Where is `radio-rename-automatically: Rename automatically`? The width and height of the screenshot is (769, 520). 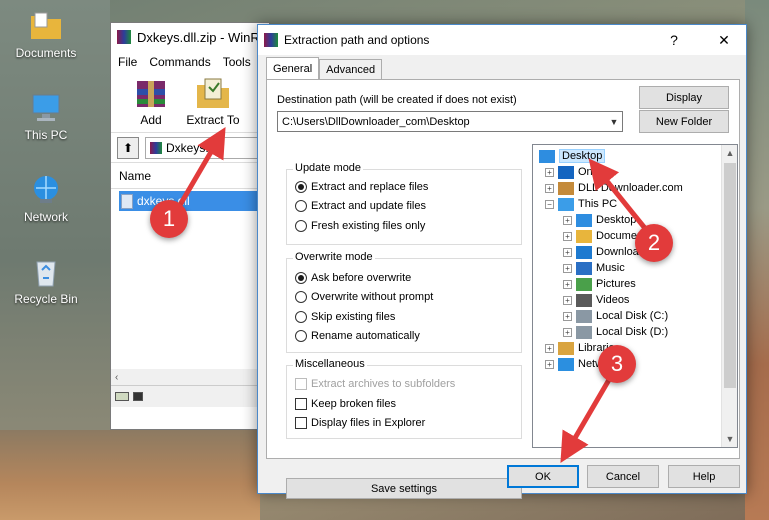 radio-rename-automatically: Rename automatically is located at coordinates (357, 336).